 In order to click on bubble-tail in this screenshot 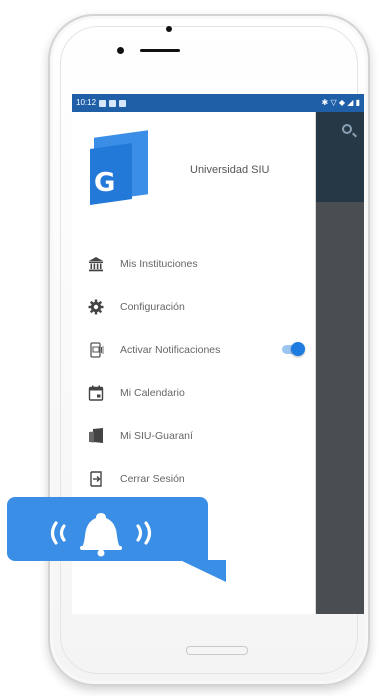, I will do `click(203, 571)`.